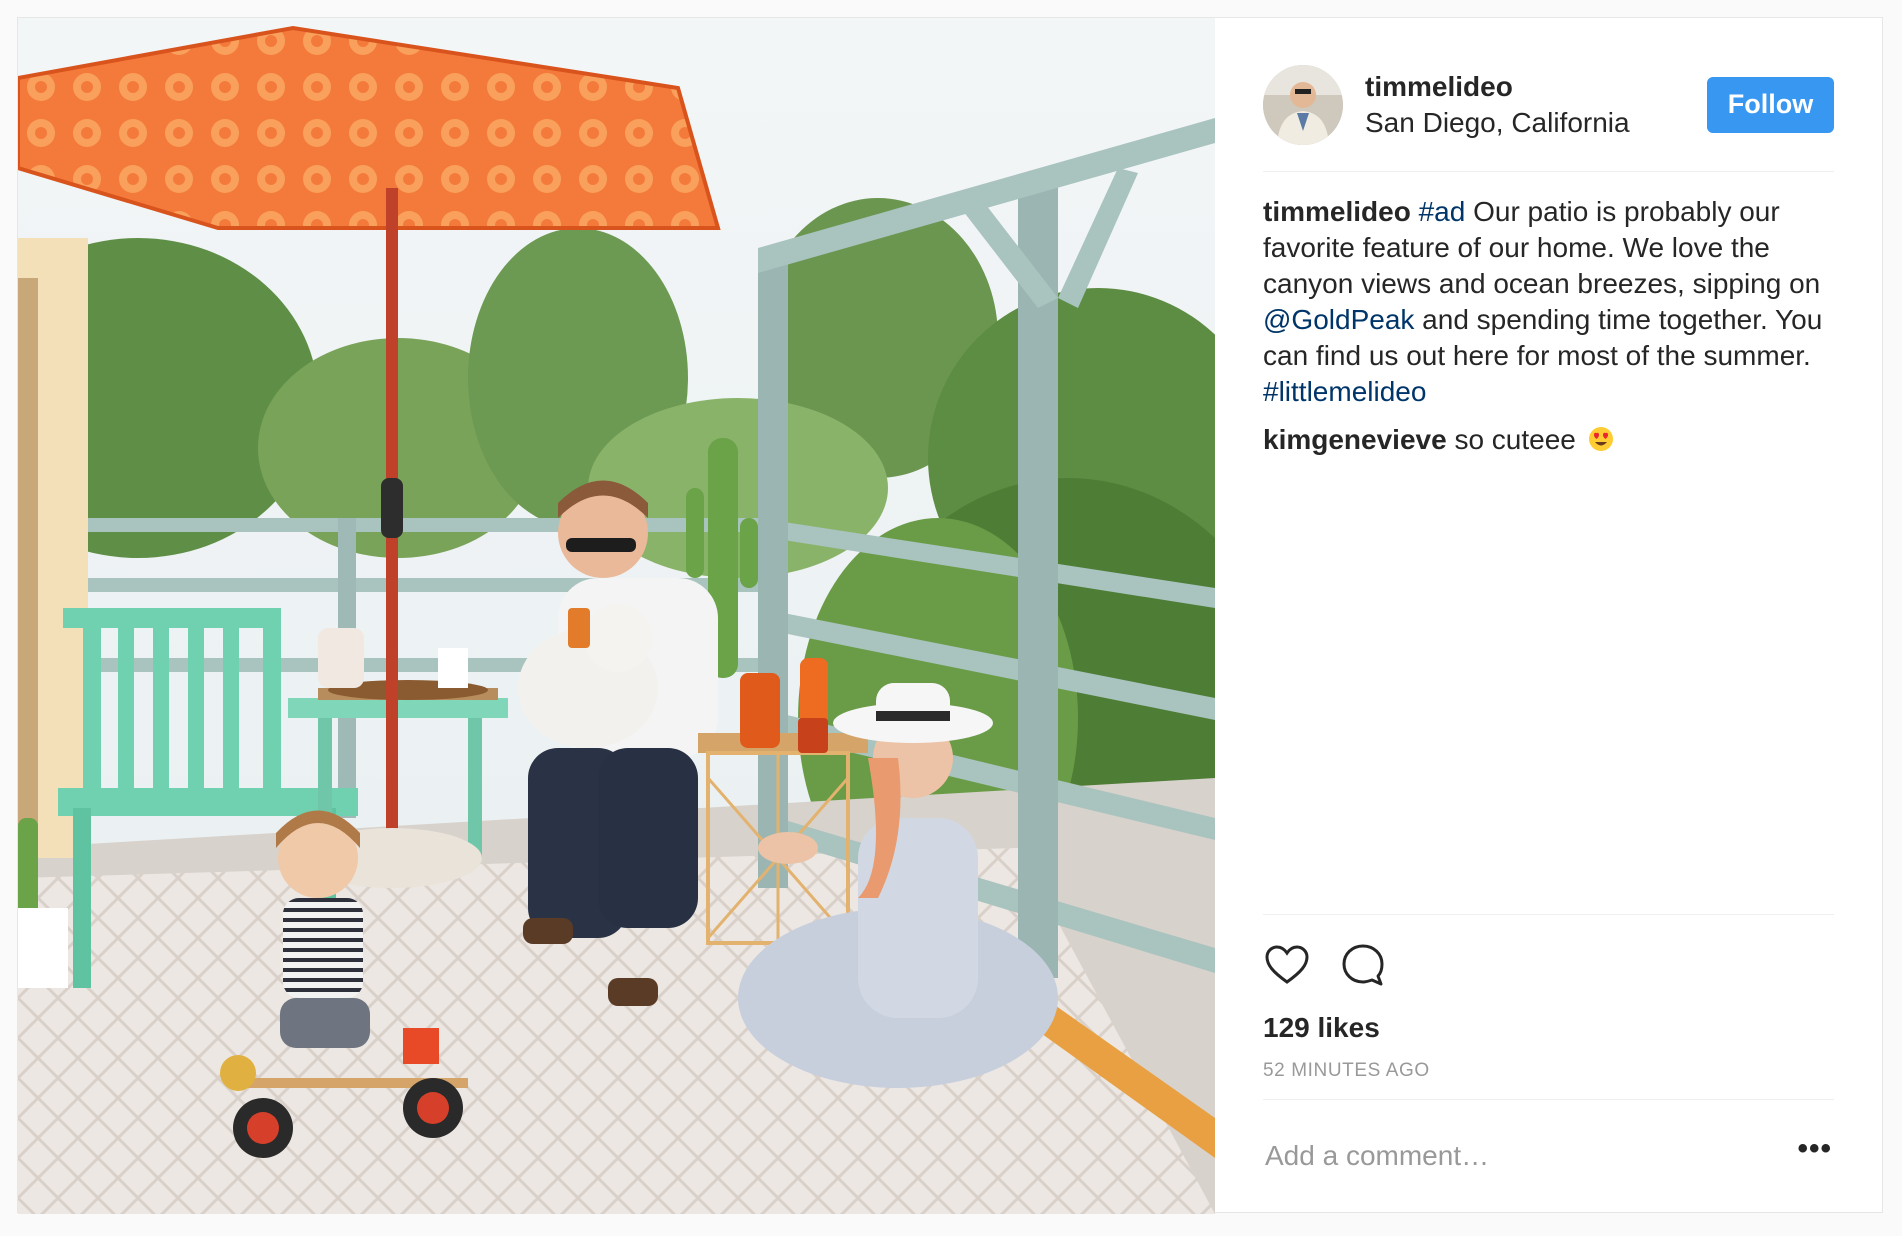  What do you see at coordinates (1344, 391) in the screenshot?
I see `hashtag-littlemelideo: #littlemelideo` at bounding box center [1344, 391].